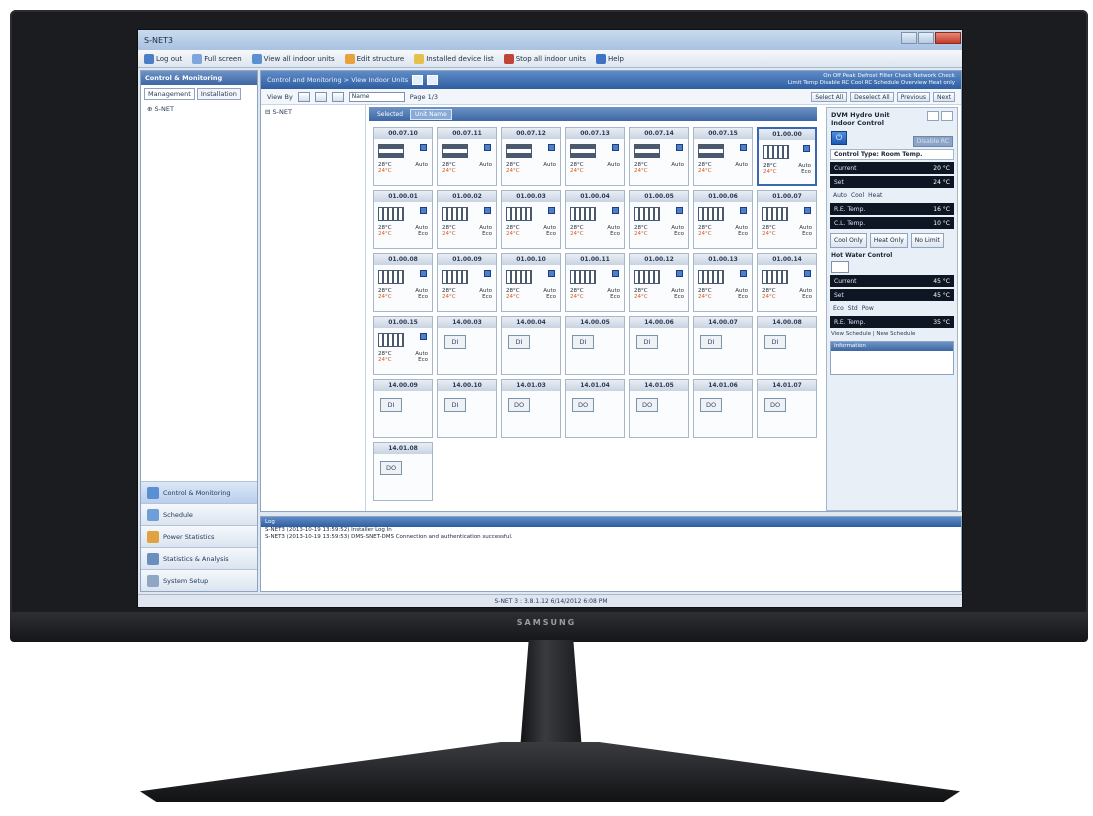 This screenshot has height=816, width=1093. I want to click on unit-card: 01.00.02 28°C 24°C Auto Eco, so click(467, 219).